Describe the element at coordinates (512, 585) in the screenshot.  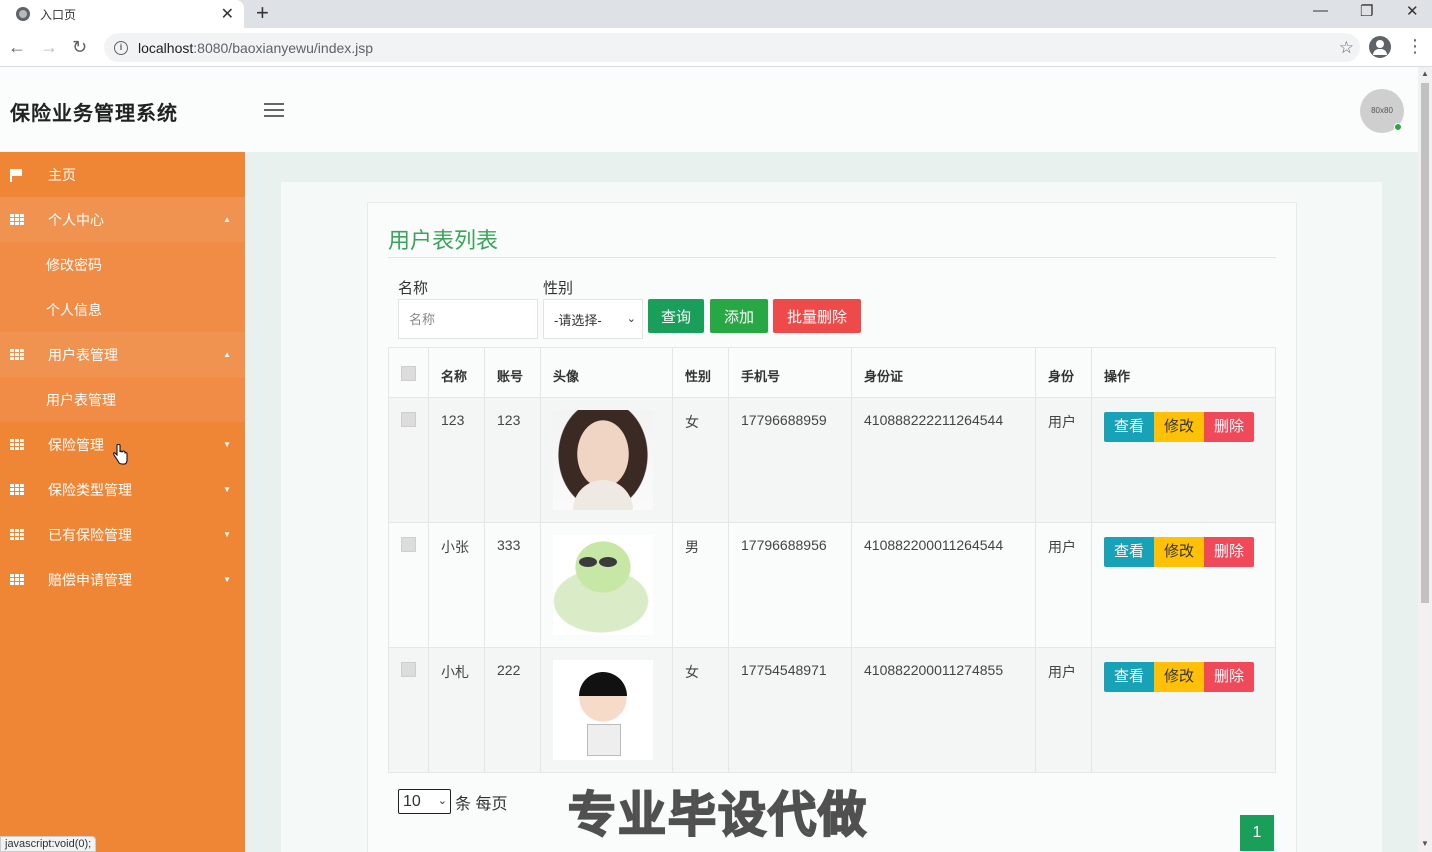
I see `cell-account: 333` at that location.